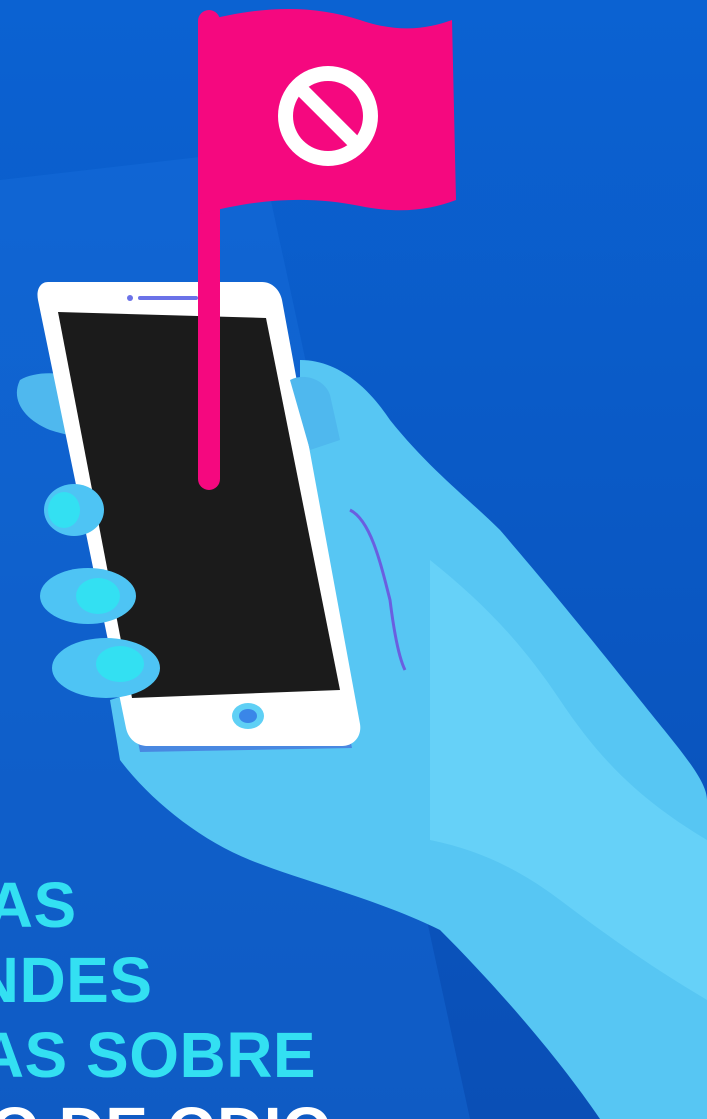  I want to click on headline-line-1: CAS, so click(38, 905).